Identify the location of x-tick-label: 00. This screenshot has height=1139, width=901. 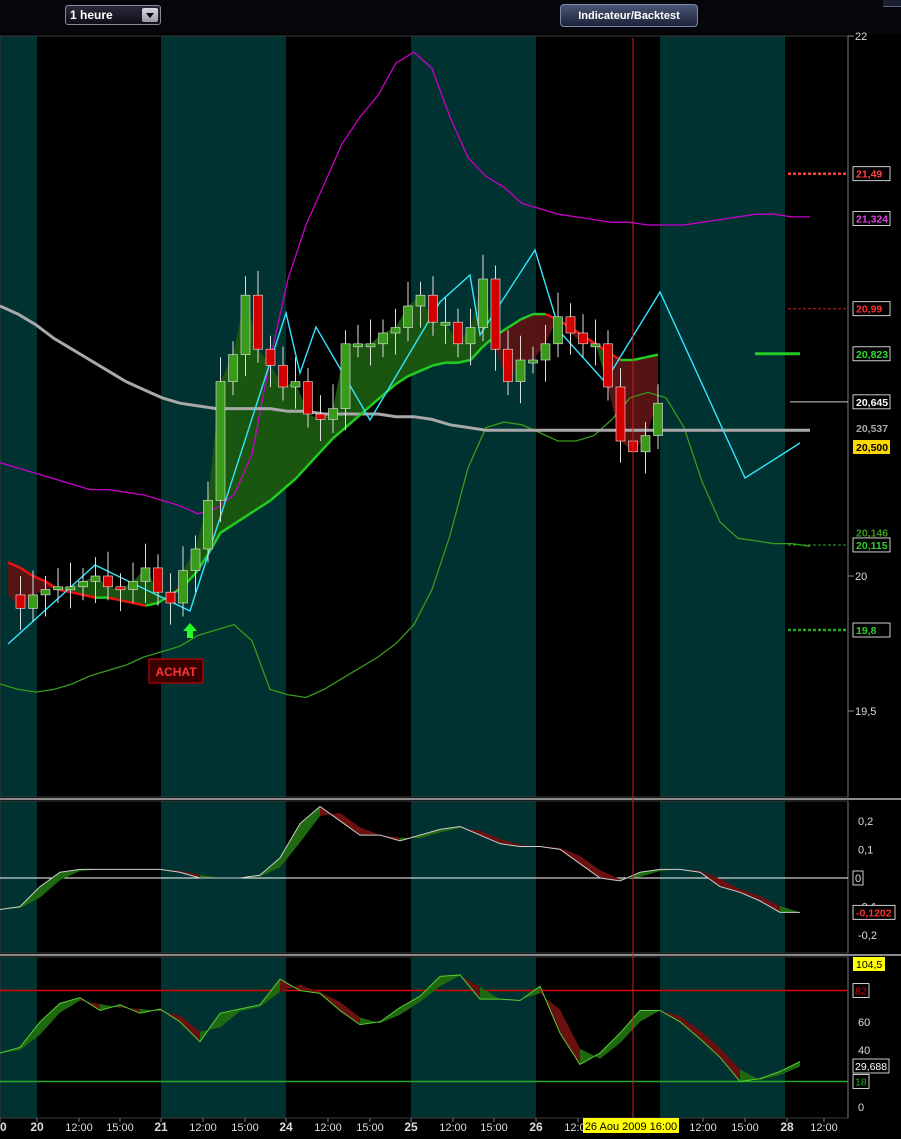
(3, 1127).